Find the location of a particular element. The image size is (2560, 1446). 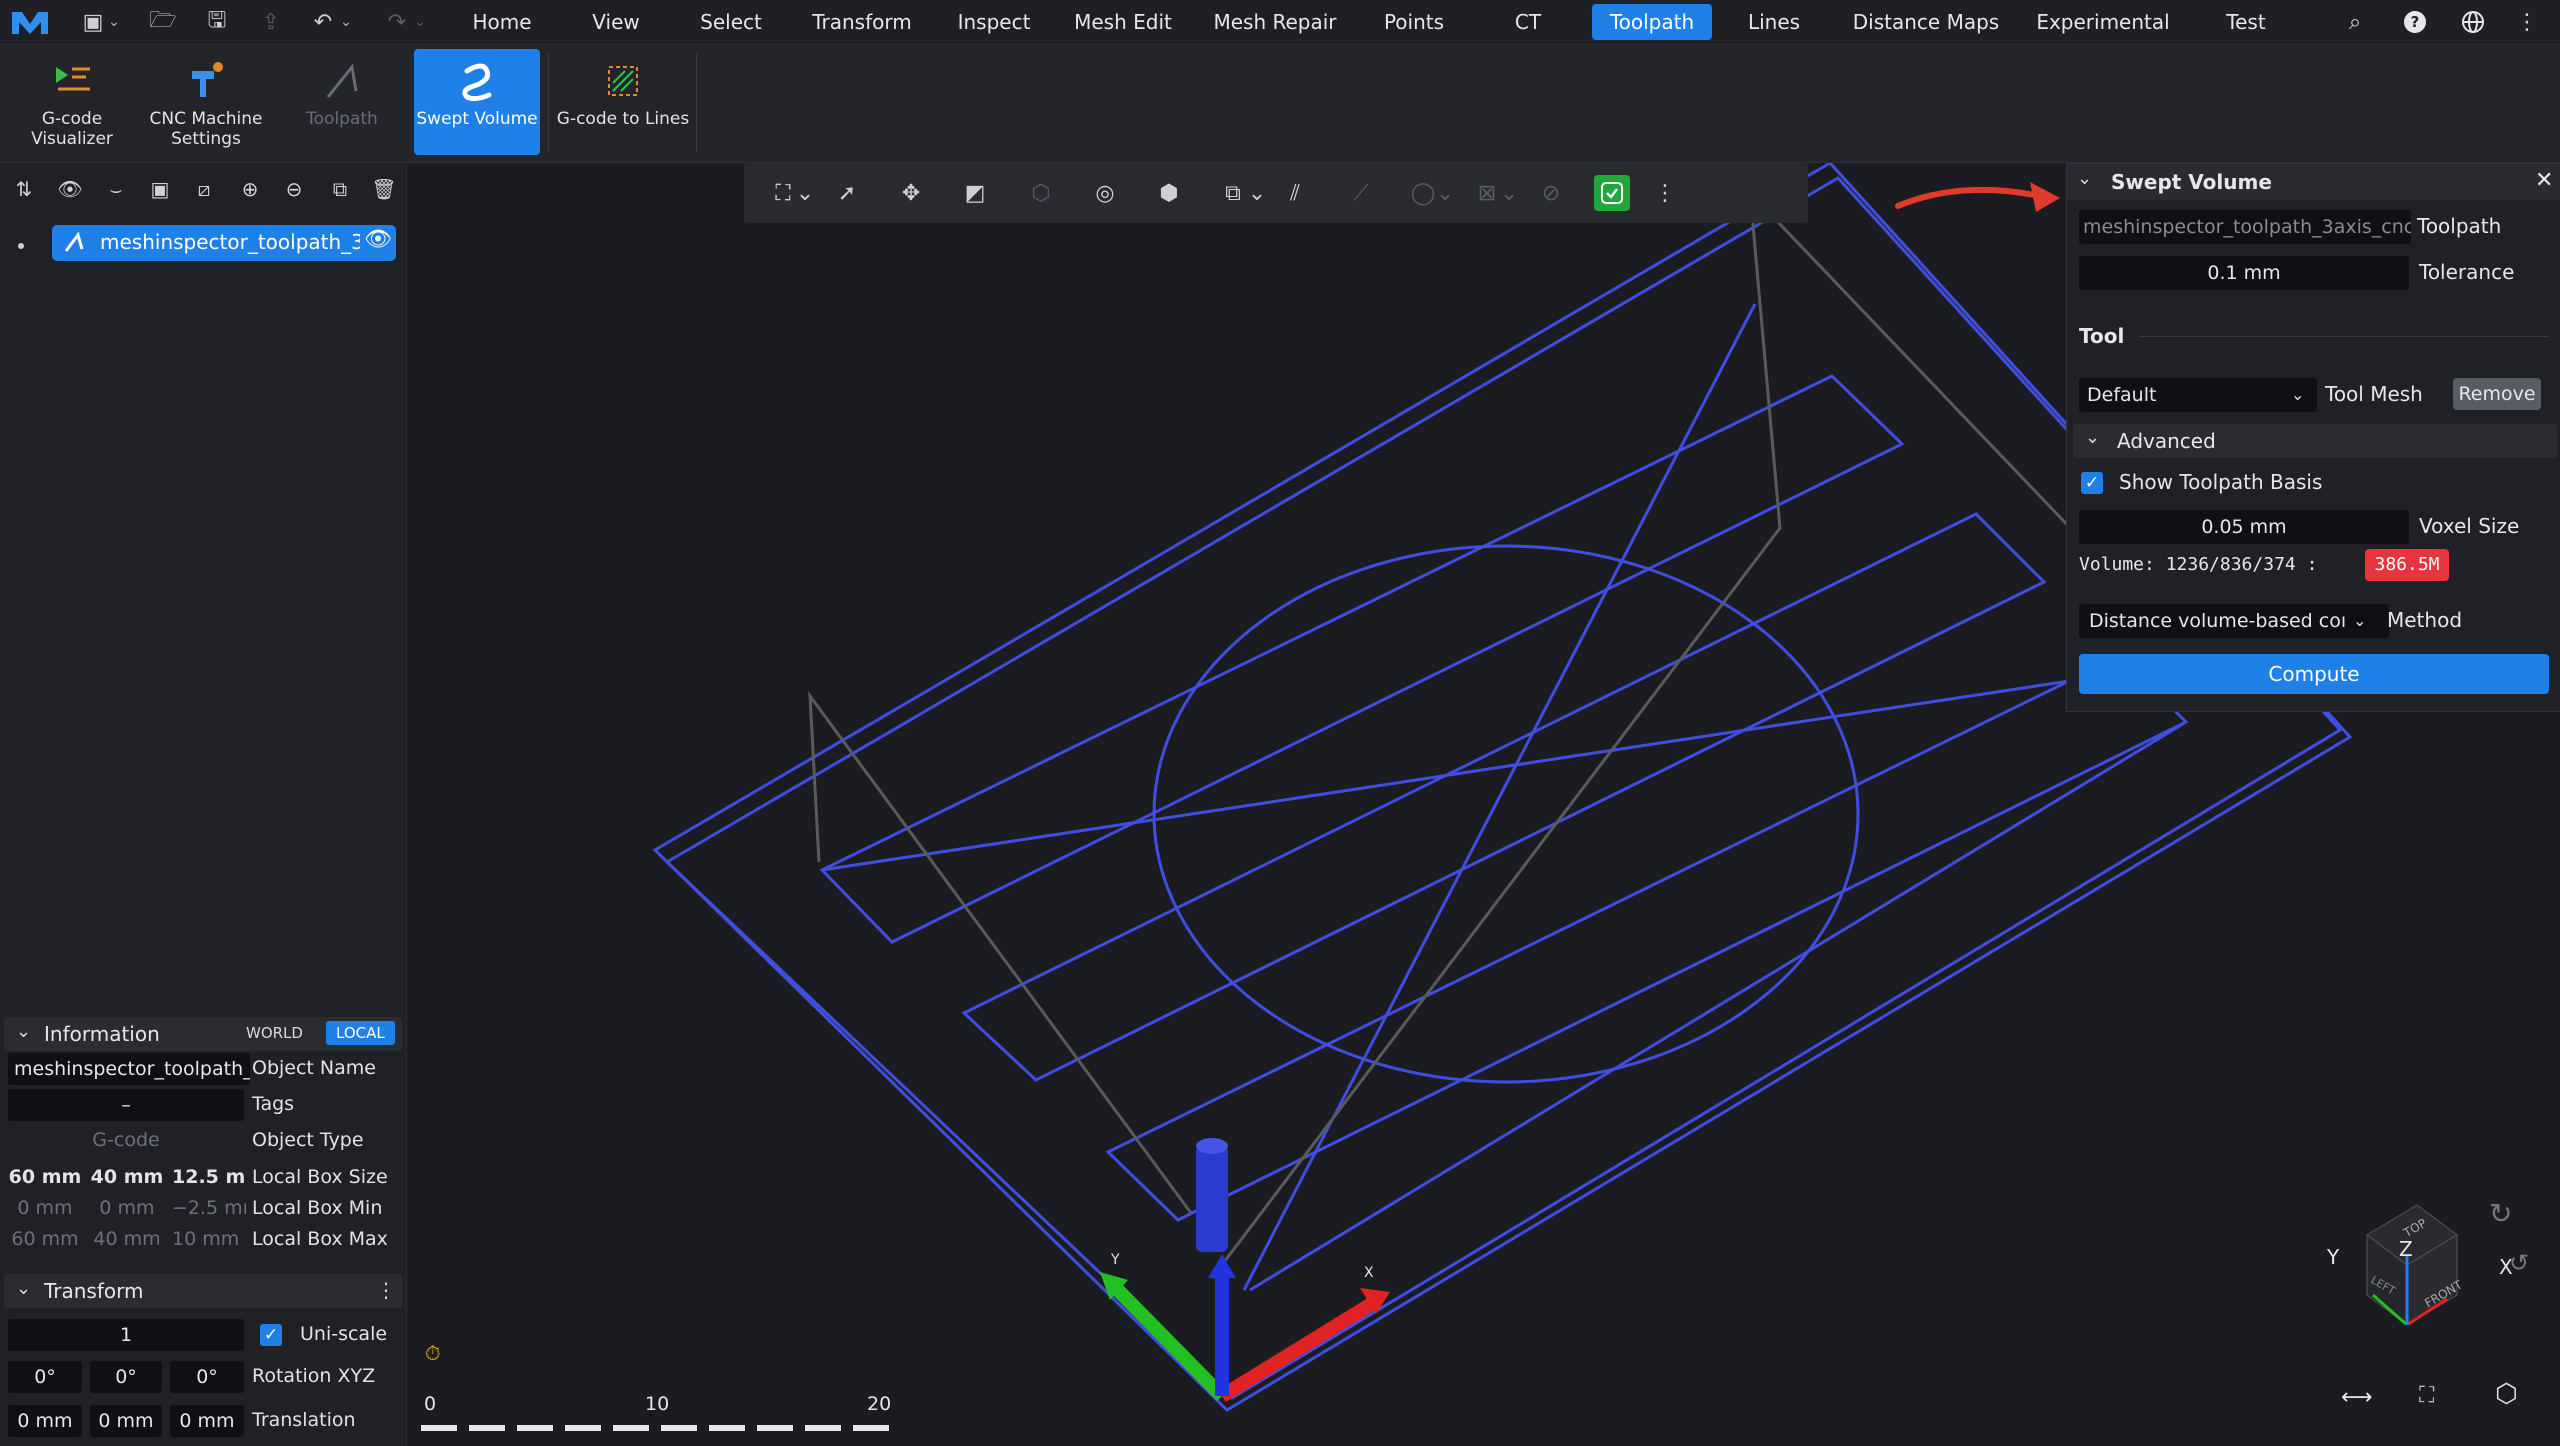

panel-header: ⌄ Swept Volume ✕ is located at coordinates (2313, 182).